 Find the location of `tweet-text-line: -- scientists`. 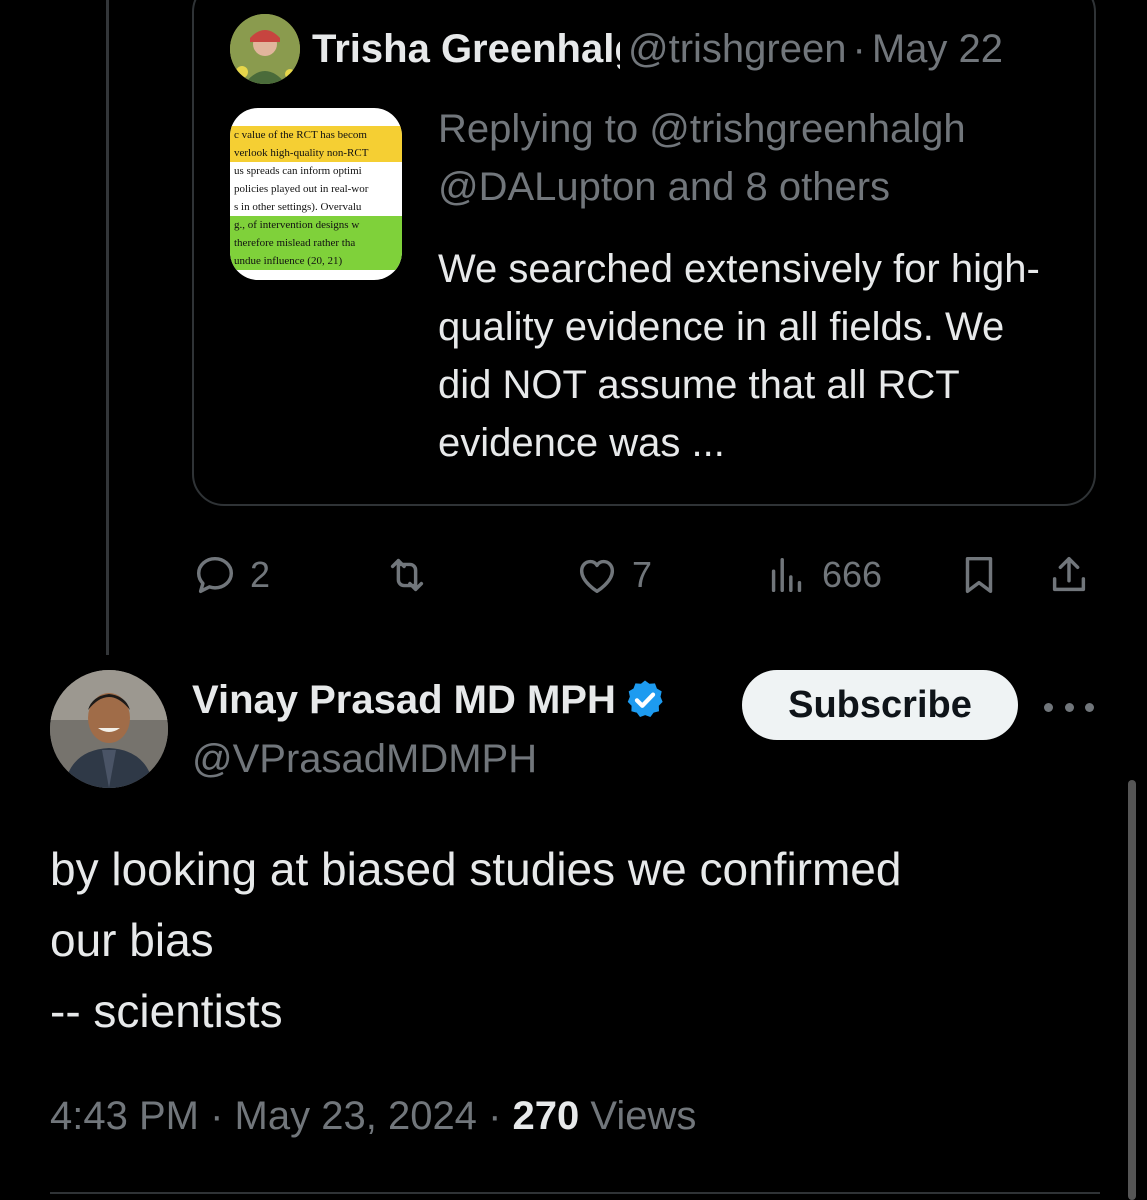

tweet-text-line: -- scientists is located at coordinates (166, 1011).